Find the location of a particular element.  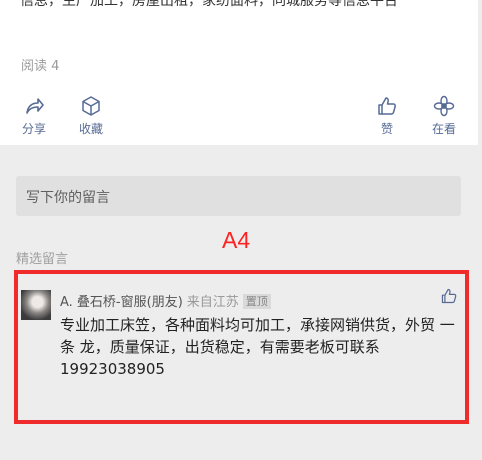

comment-like-icon is located at coordinates (449, 296).